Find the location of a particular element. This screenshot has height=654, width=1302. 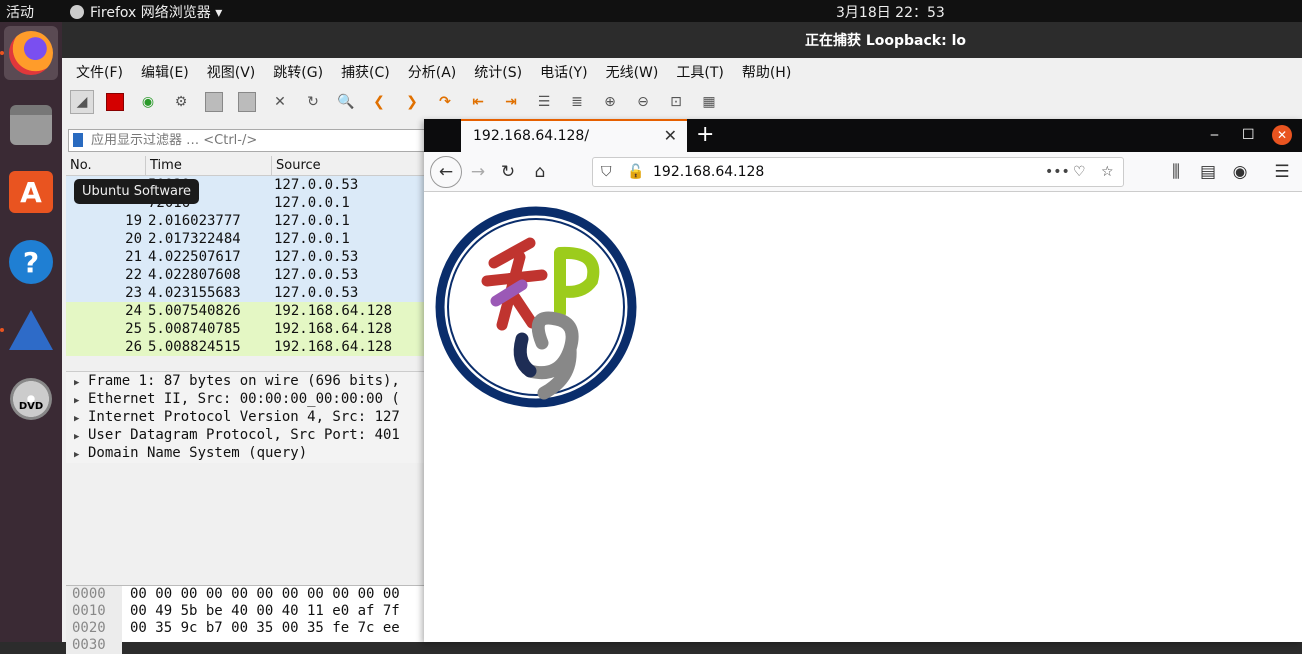

dock-firefox is located at coordinates (31, 53).